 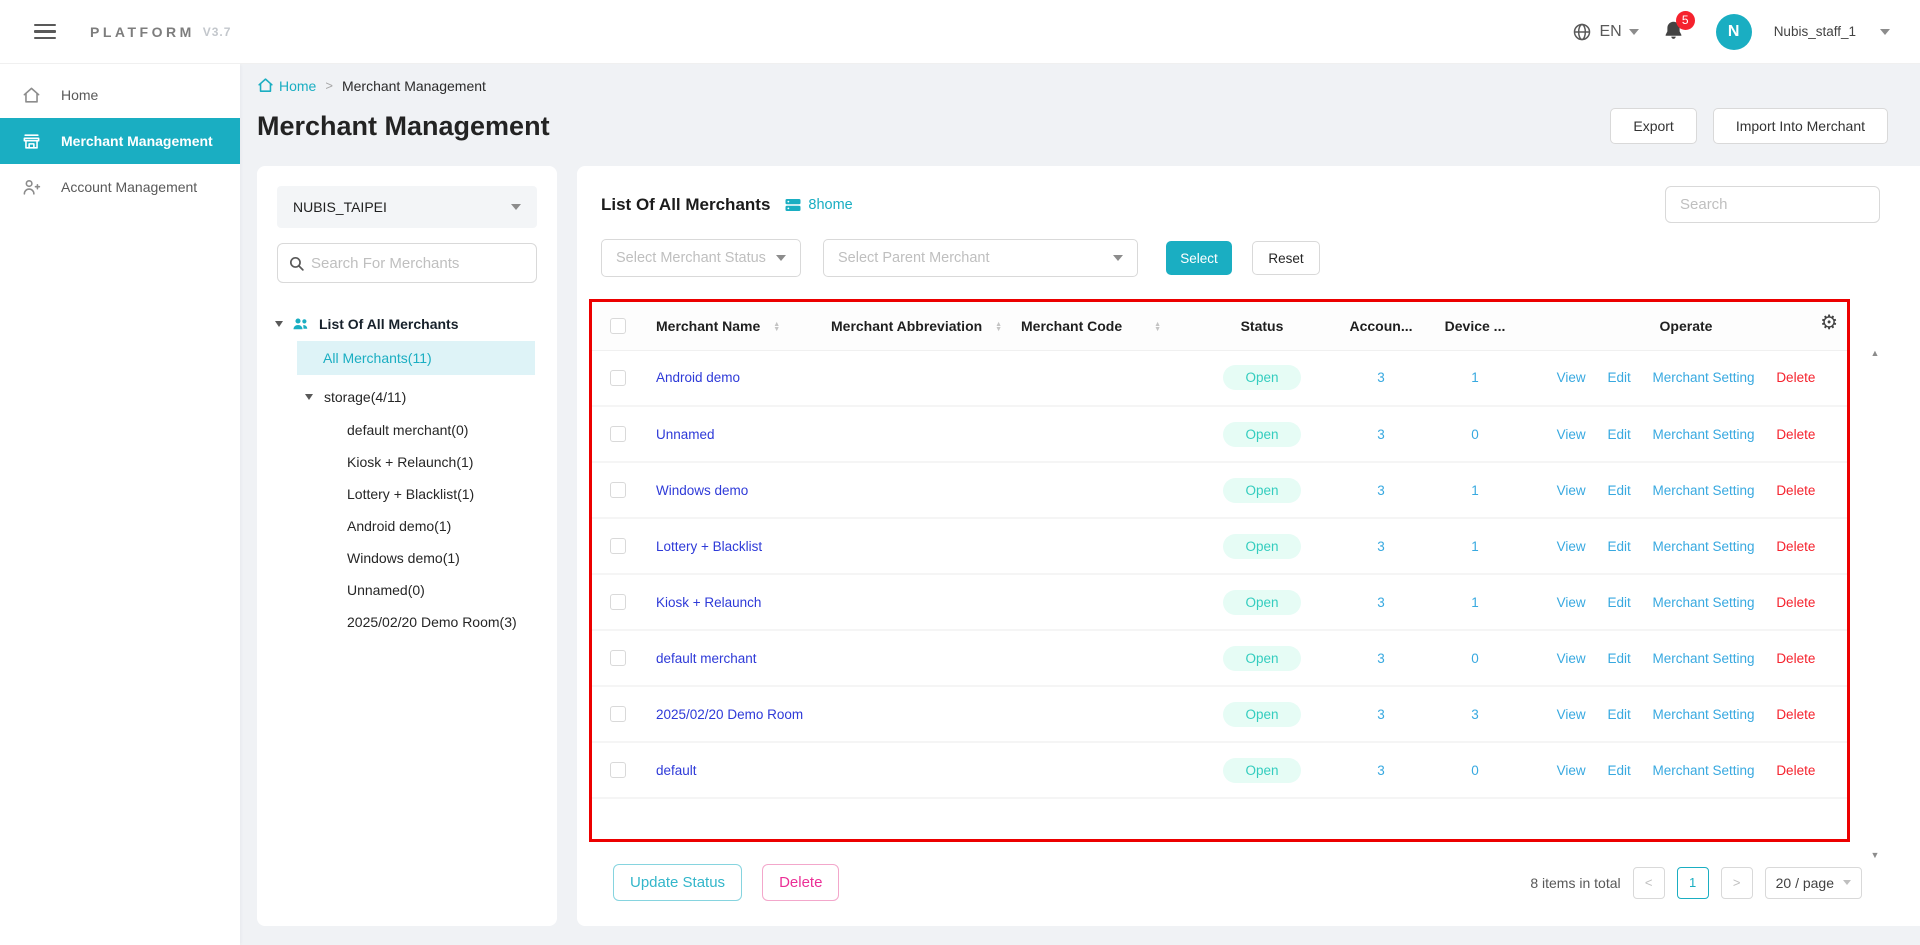 What do you see at coordinates (407, 526) in the screenshot?
I see `tree-item-merchant: Android demo(1)` at bounding box center [407, 526].